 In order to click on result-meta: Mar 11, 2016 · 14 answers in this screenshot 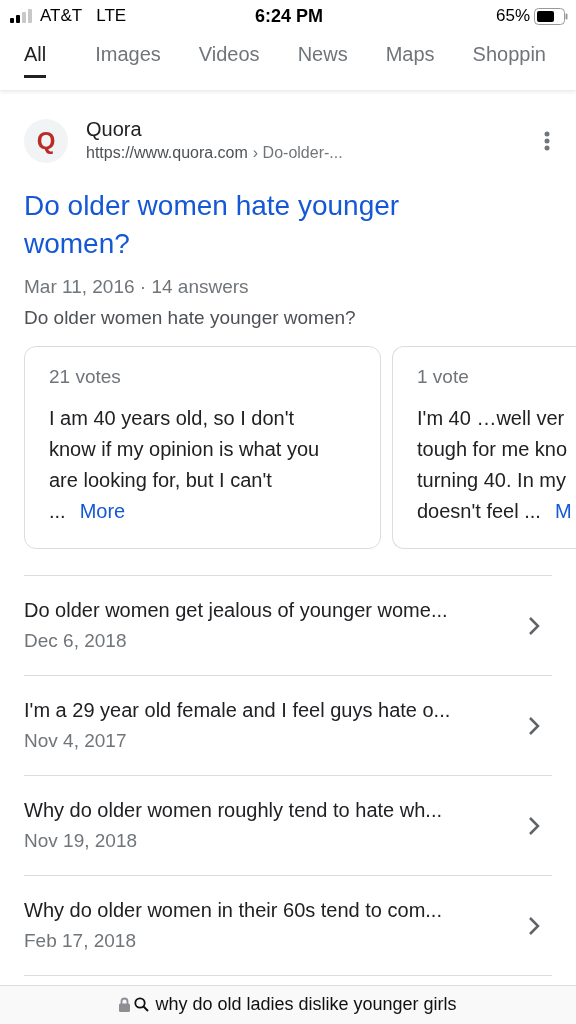, I will do `click(137, 287)`.